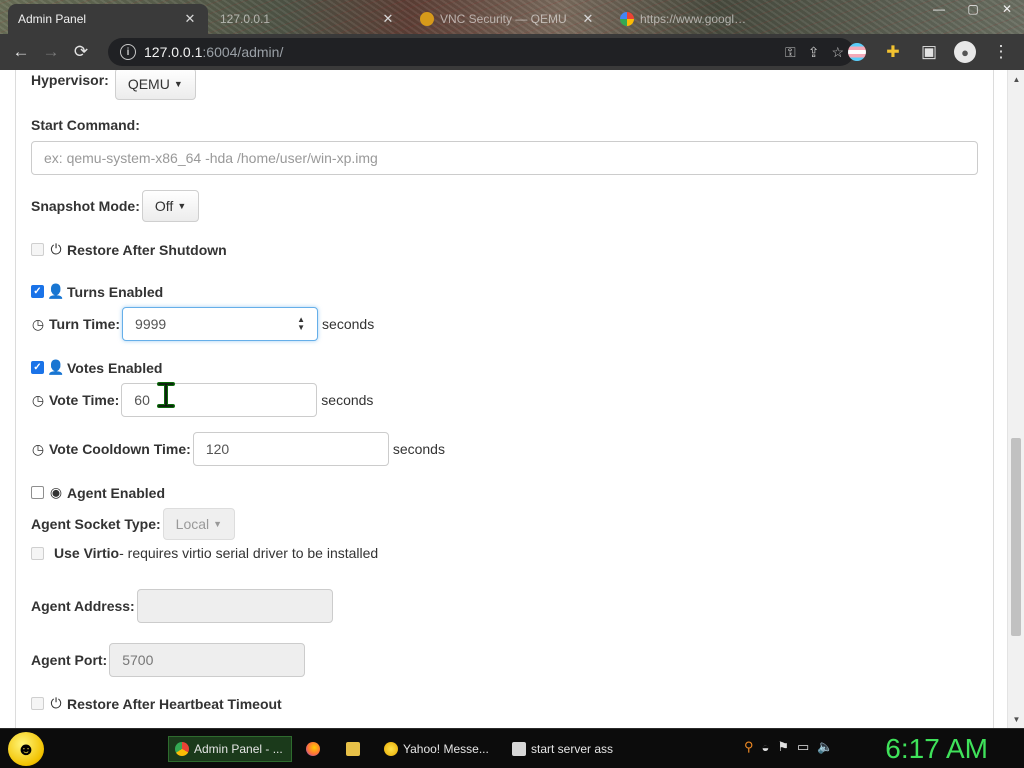 This screenshot has height=768, width=1024. Describe the element at coordinates (56, 492) in the screenshot. I see `eye-icon: ◉` at that location.